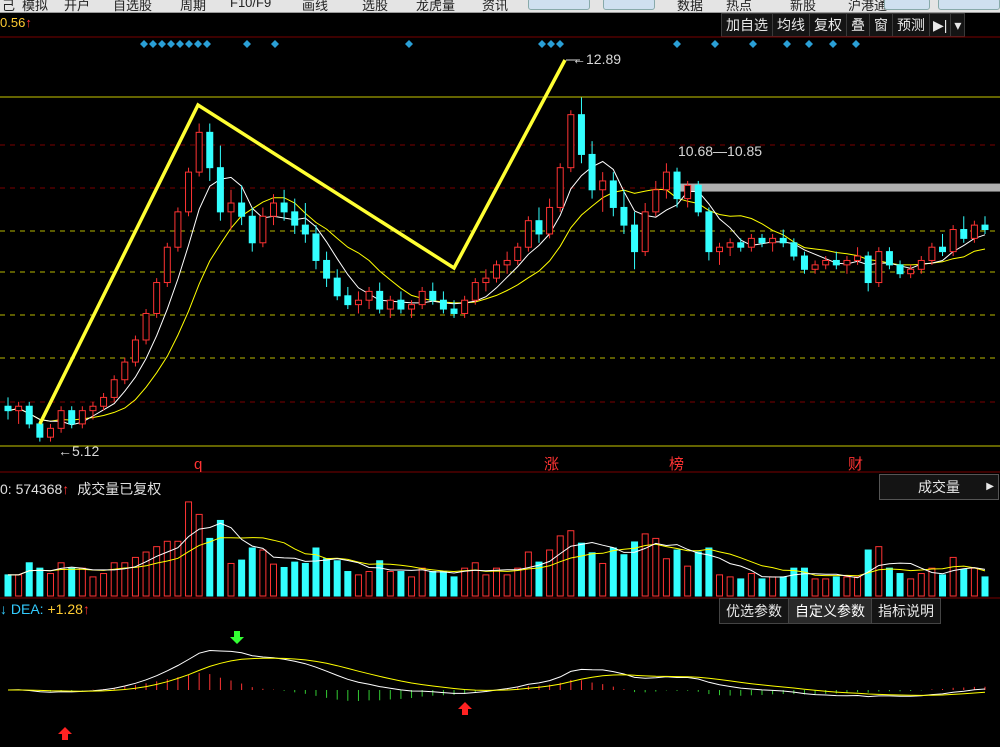  What do you see at coordinates (754, 611) in the screenshot?
I see `indicator-tab: 优选参数` at bounding box center [754, 611].